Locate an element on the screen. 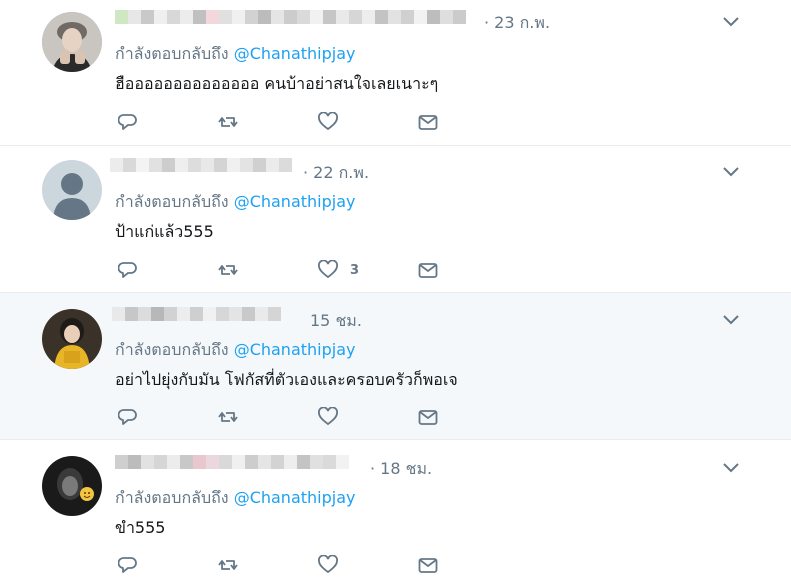 The width and height of the screenshot is (791, 588). tweet-text: ป้าแก่แล้ว555 is located at coordinates (164, 231).